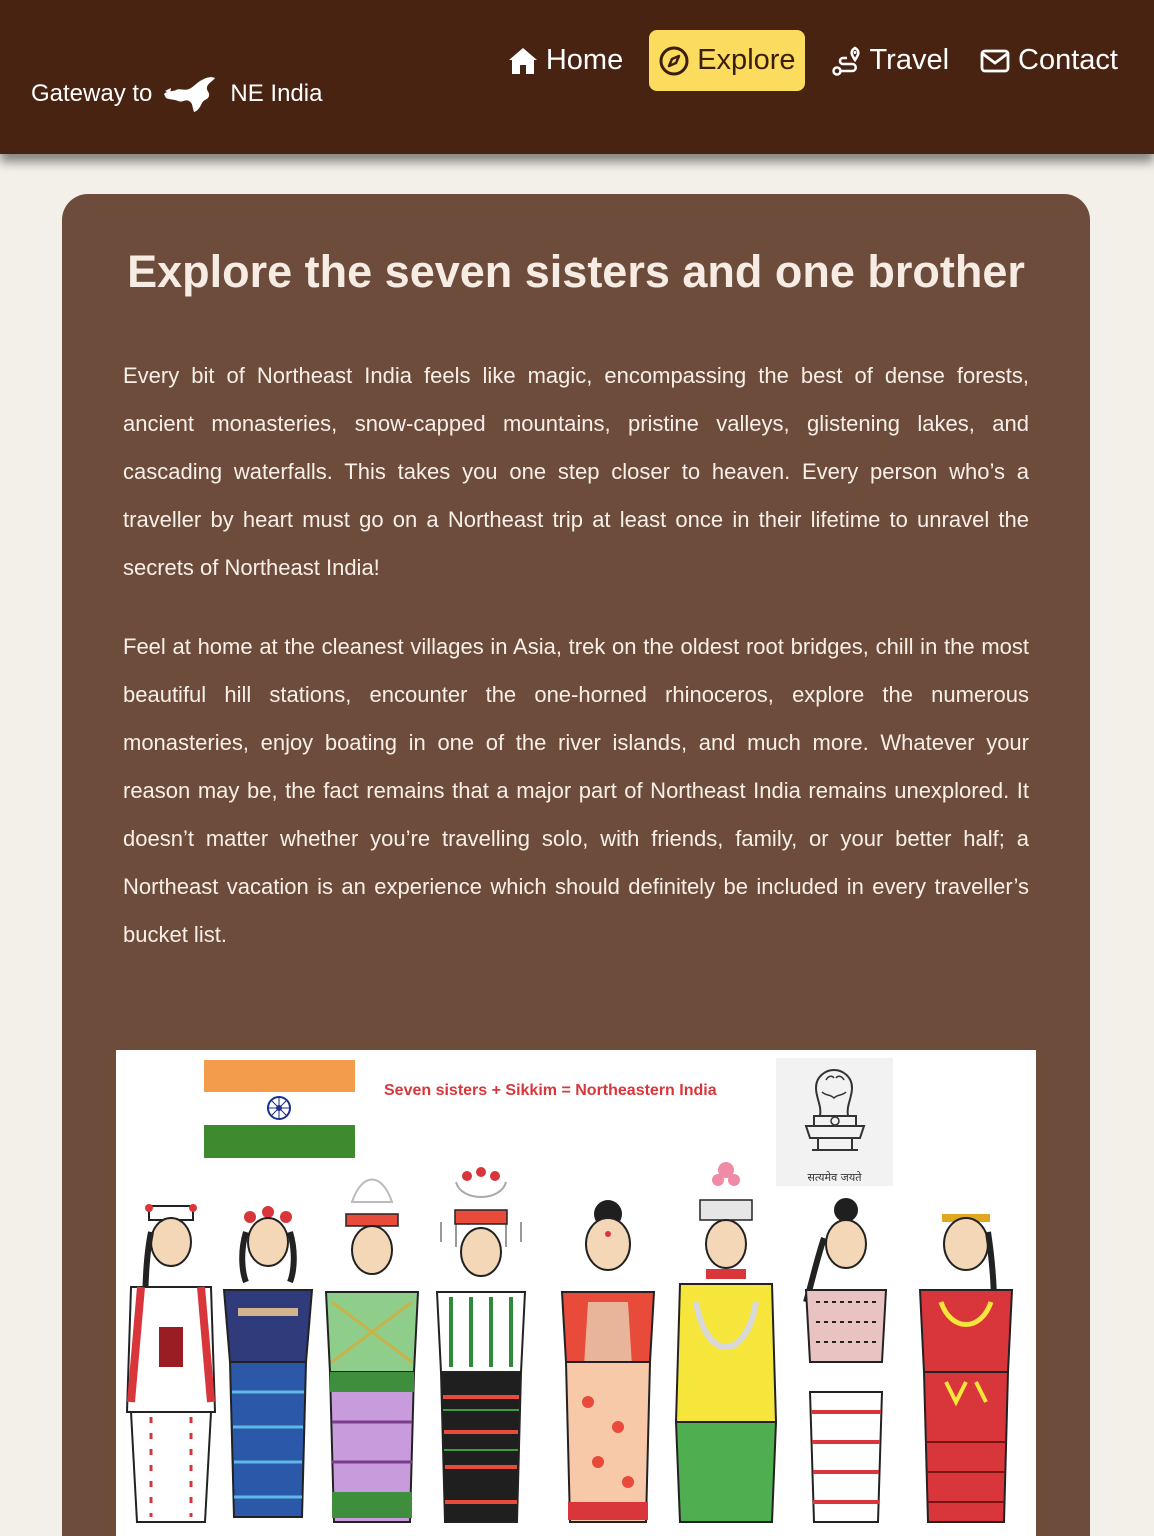 The width and height of the screenshot is (1154, 1536). Describe the element at coordinates (1068, 60) in the screenshot. I see `nav-contact-label: Contact` at that location.